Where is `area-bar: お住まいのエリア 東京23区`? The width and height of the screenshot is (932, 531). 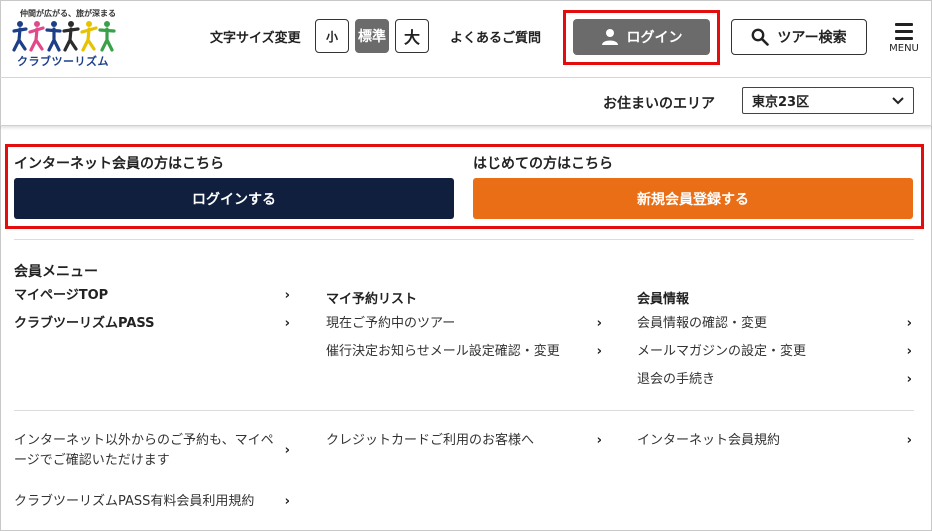
area-bar: お住まいのエリア 東京23区 is located at coordinates (466, 102).